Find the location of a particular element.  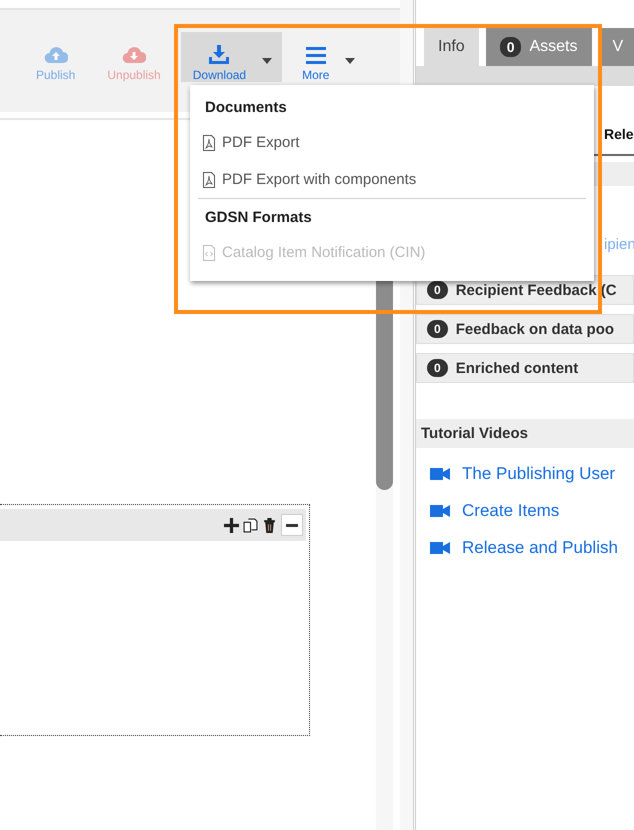

code-file-icon is located at coordinates (209, 252).